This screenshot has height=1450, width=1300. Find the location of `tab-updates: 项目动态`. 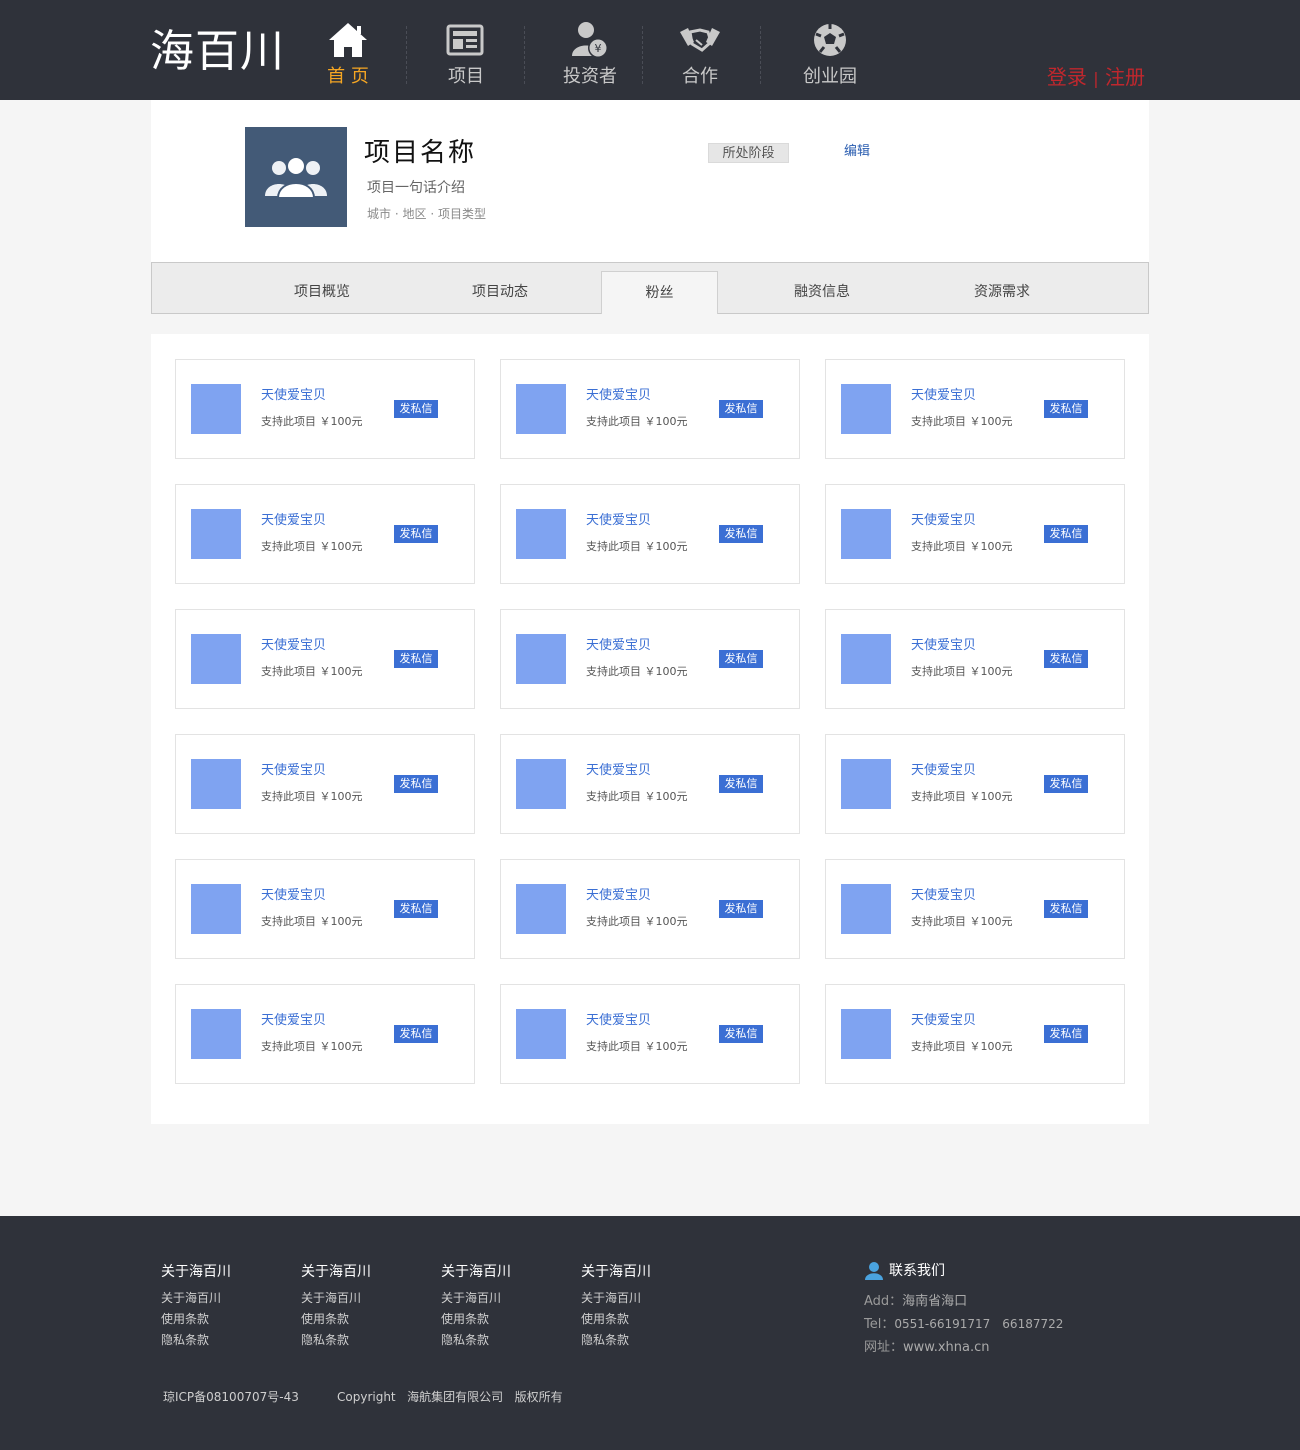

tab-updates: 项目动态 is located at coordinates (500, 288).